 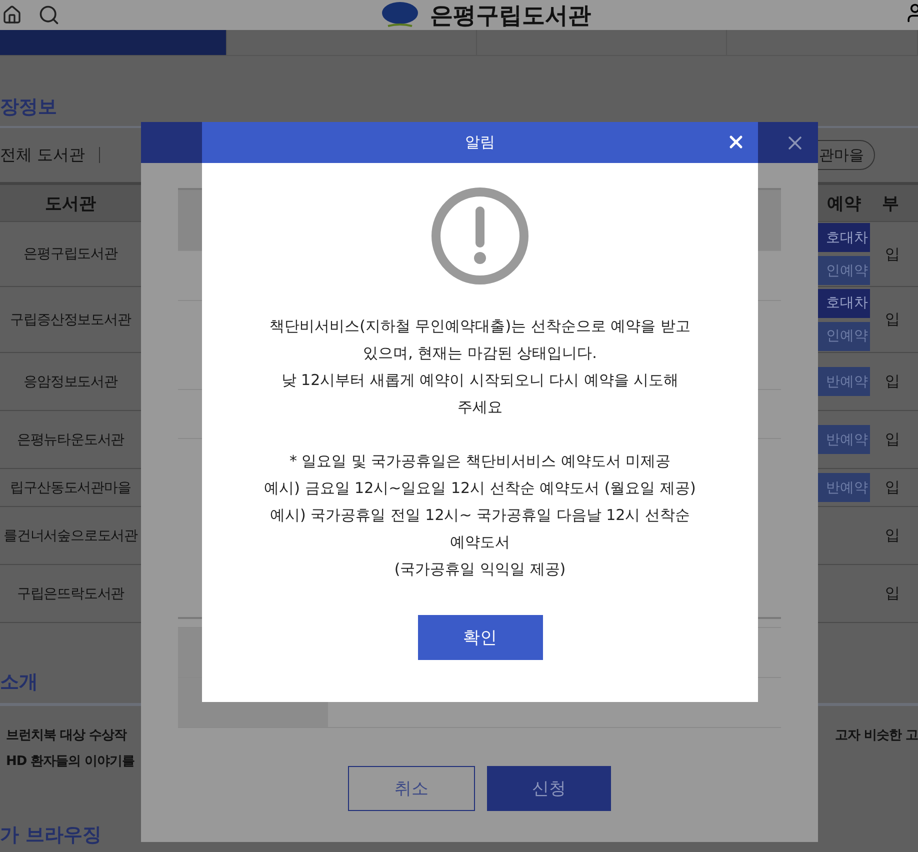 I want to click on alert-message: 예시) 국가공휴일 전일 12시~ 국가공휴일 다음날 12시 선착순, so click(x=480, y=515).